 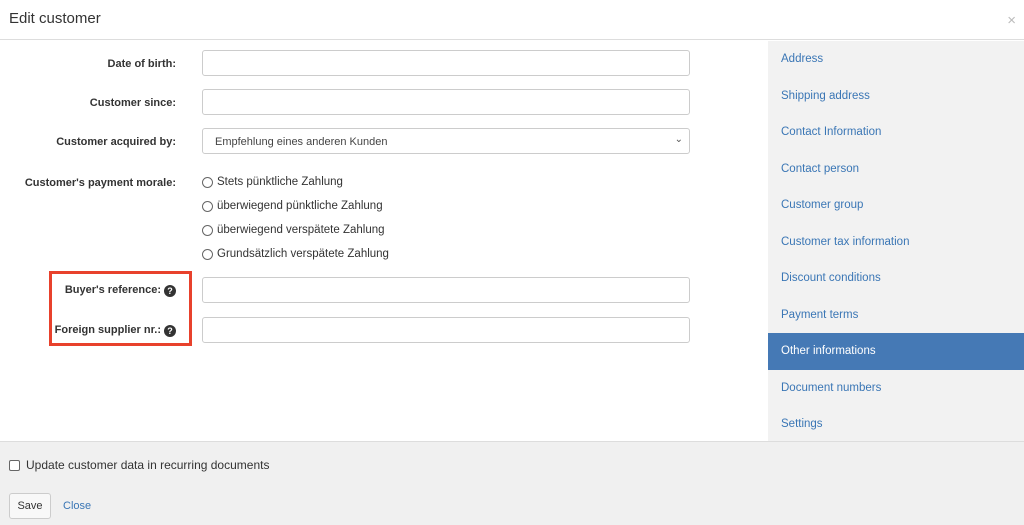 I want to click on customer-since-input, so click(x=446, y=102).